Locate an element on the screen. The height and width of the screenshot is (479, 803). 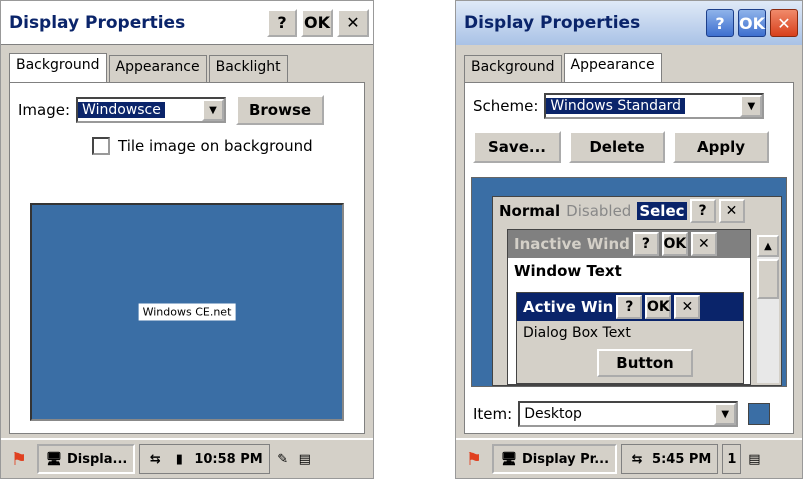
scroll-up-icon: ▲ is located at coordinates (768, 246).